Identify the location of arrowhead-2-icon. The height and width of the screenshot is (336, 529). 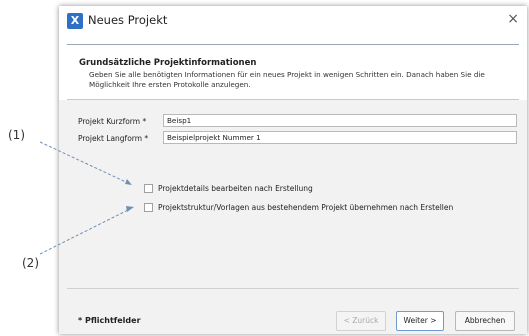
(130, 209).